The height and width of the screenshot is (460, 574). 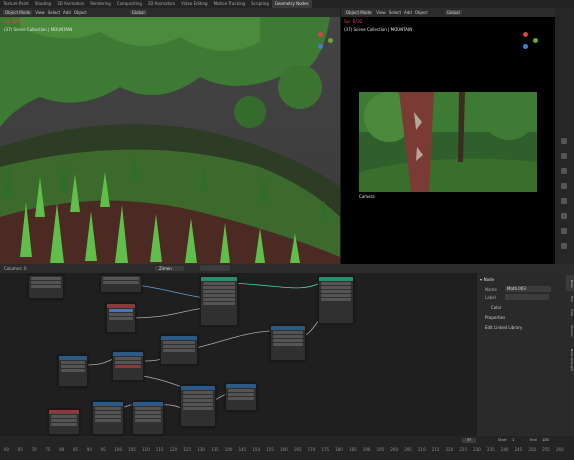 I want to click on right-menu-add: Add, so click(x=408, y=12).